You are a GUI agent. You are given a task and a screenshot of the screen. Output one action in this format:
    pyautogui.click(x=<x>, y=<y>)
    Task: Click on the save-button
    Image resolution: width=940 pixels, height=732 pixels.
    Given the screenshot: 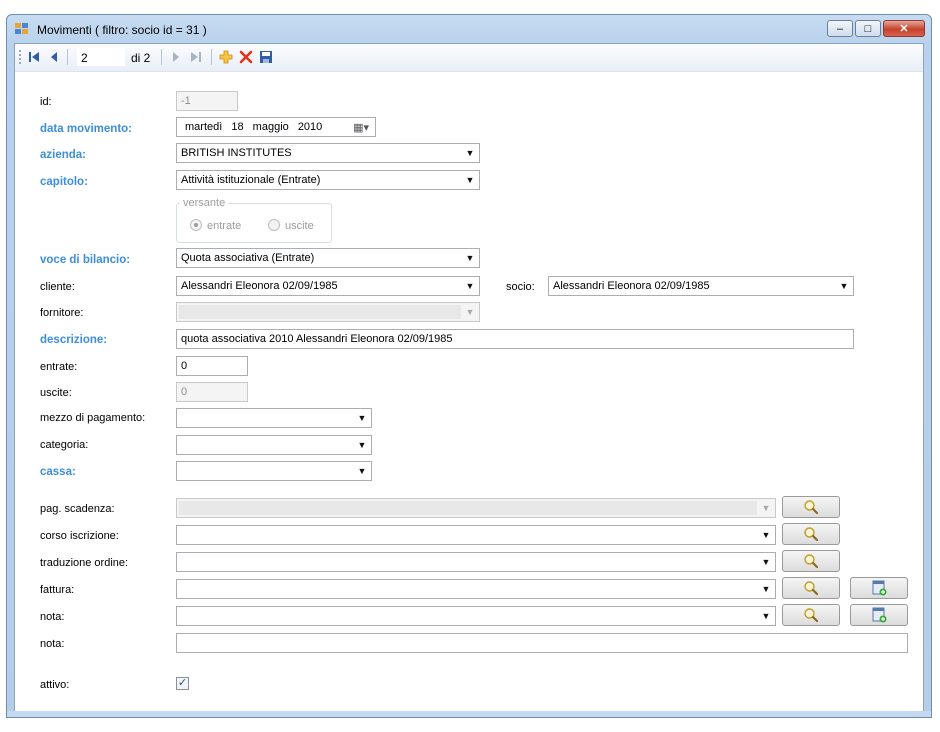 What is the action you would take?
    pyautogui.click(x=266, y=57)
    